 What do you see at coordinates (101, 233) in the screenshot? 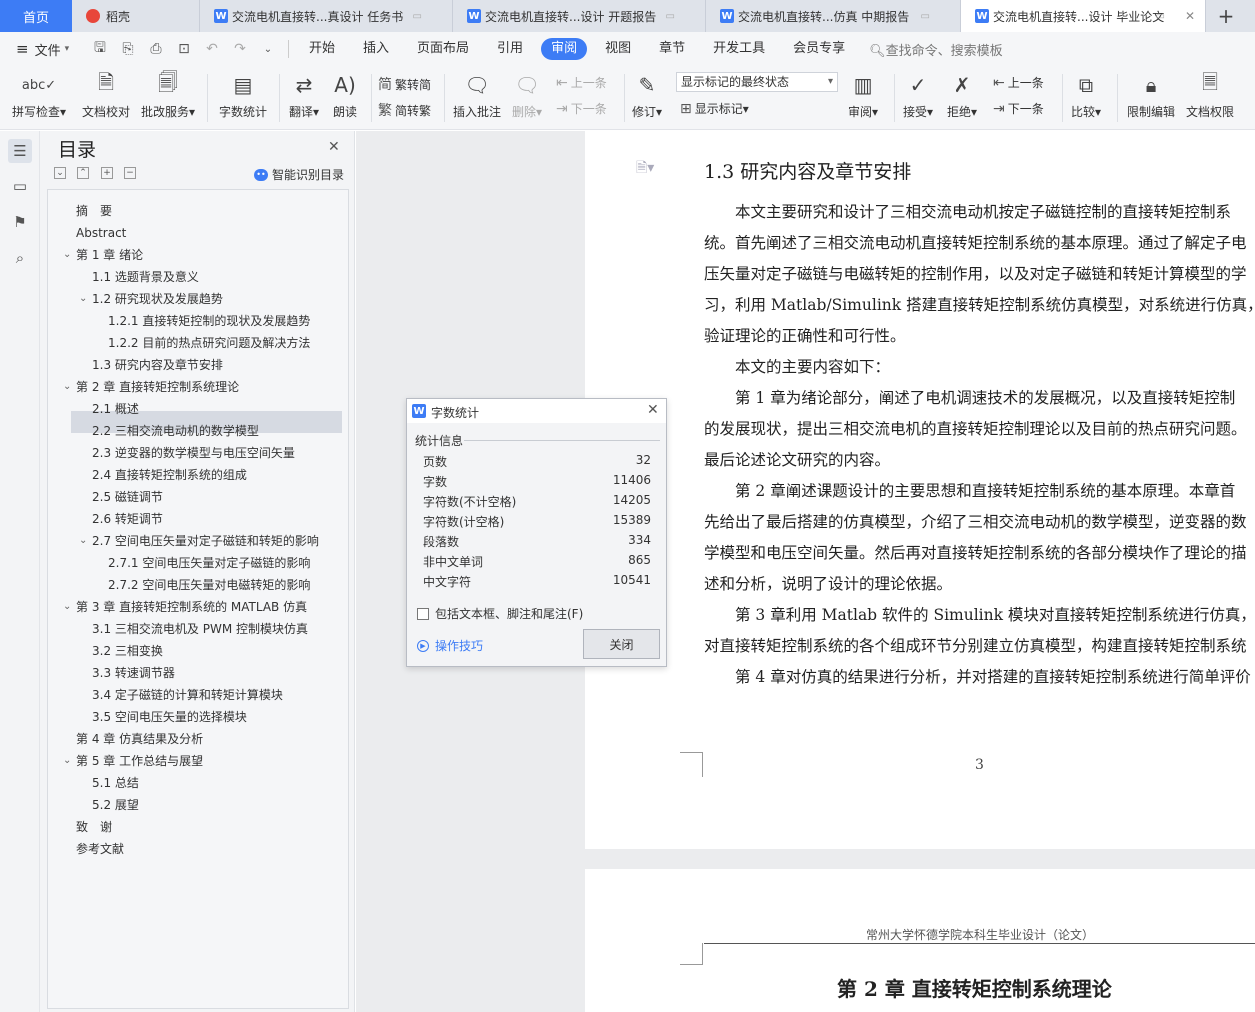
I see `toc-item: Abstract` at bounding box center [101, 233].